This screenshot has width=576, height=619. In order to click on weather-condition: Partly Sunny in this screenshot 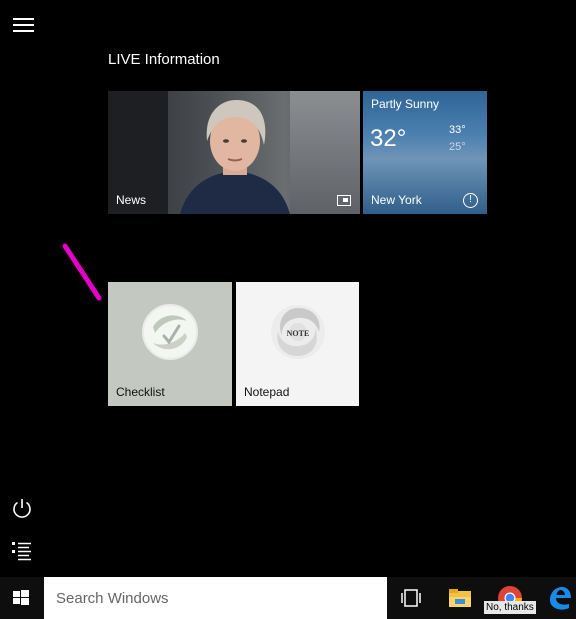, I will do `click(405, 104)`.